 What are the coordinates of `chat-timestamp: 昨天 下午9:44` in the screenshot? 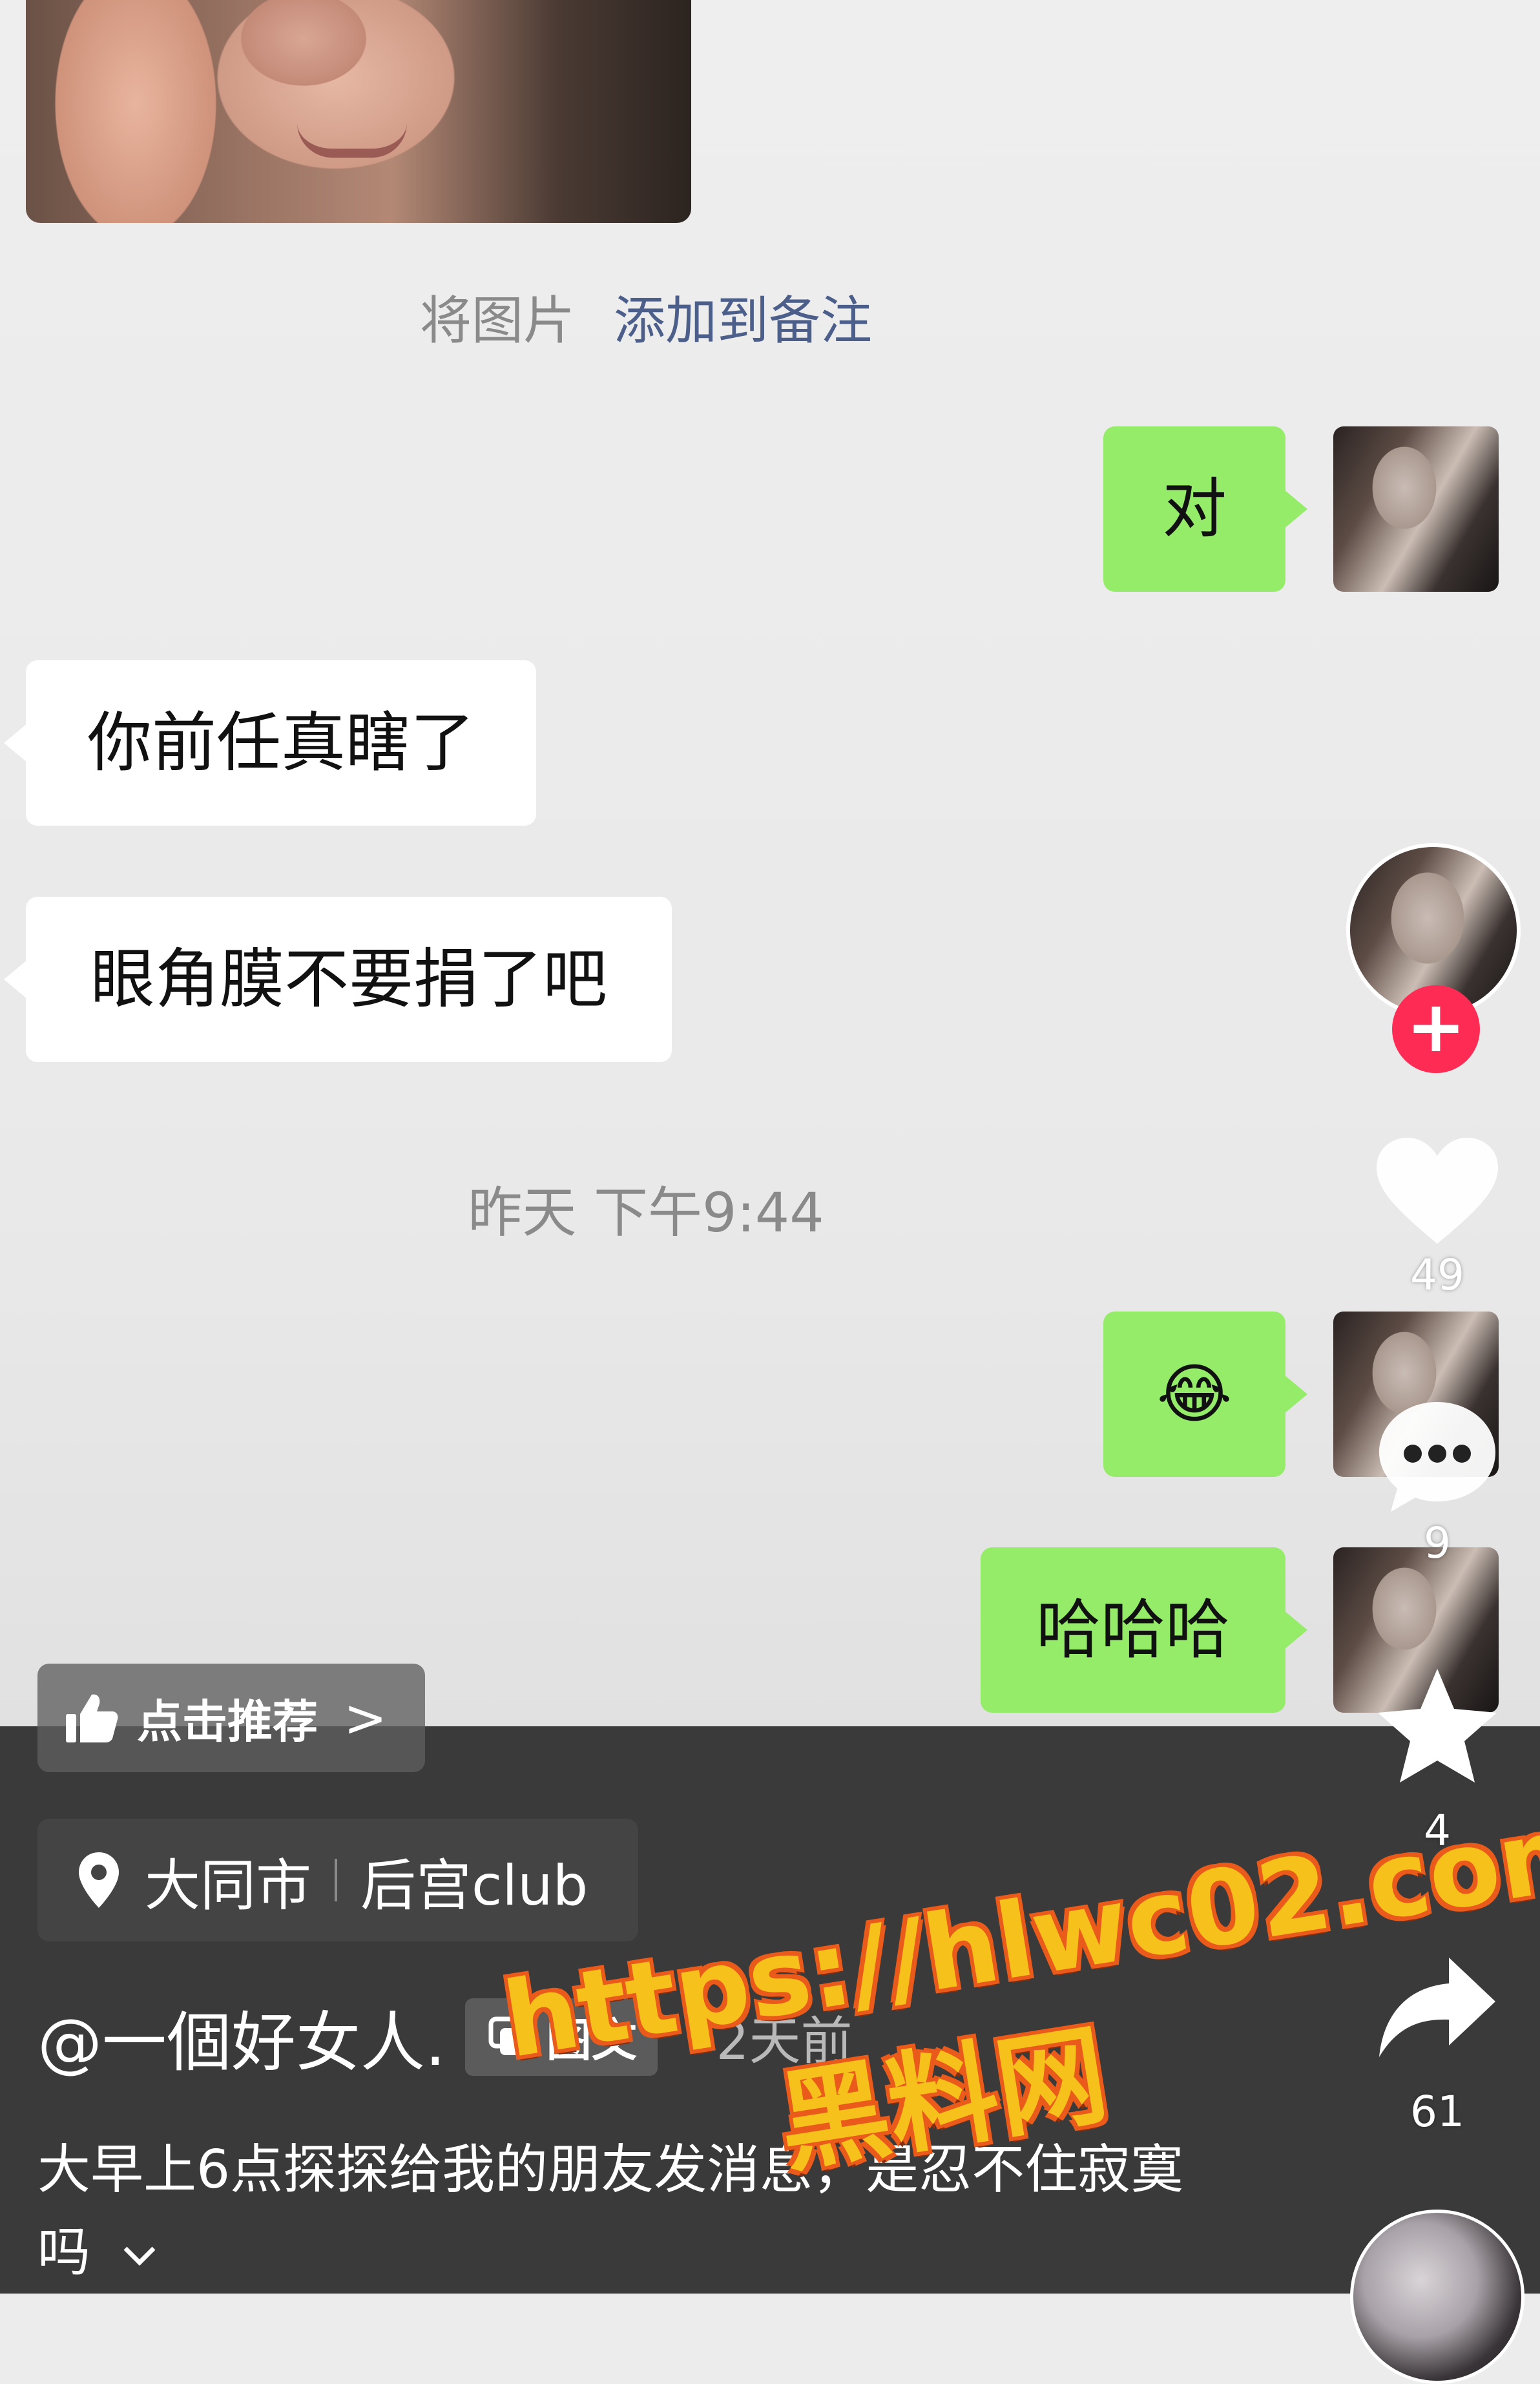 It's located at (646, 1212).